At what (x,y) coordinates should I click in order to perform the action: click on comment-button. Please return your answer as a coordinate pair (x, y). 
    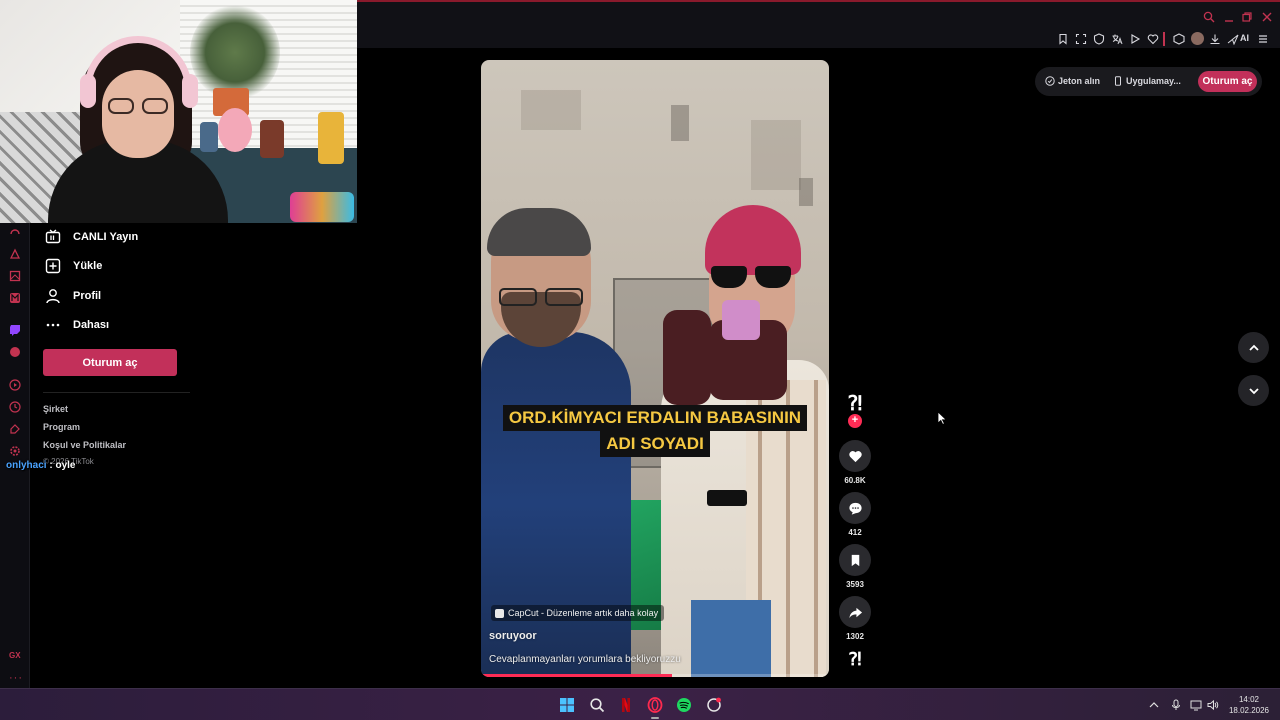
    Looking at the image, I should click on (855, 508).